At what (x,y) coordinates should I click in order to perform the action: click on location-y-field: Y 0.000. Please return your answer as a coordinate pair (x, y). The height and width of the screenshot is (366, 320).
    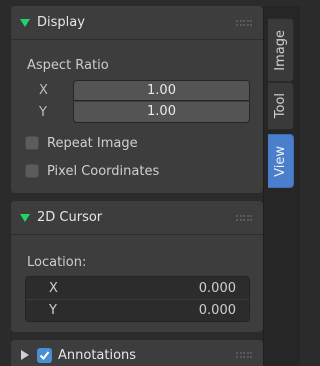
    Looking at the image, I should click on (137, 310).